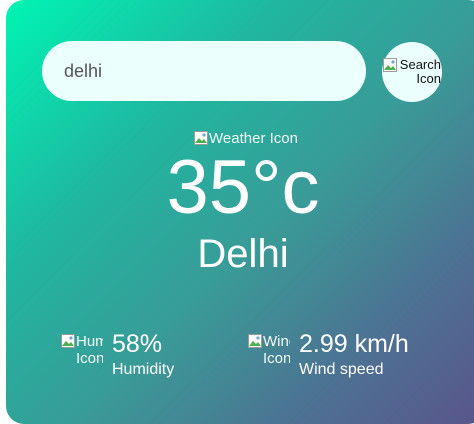 This screenshot has height=424, width=474. I want to click on search-row: Search Icon, so click(244, 71).